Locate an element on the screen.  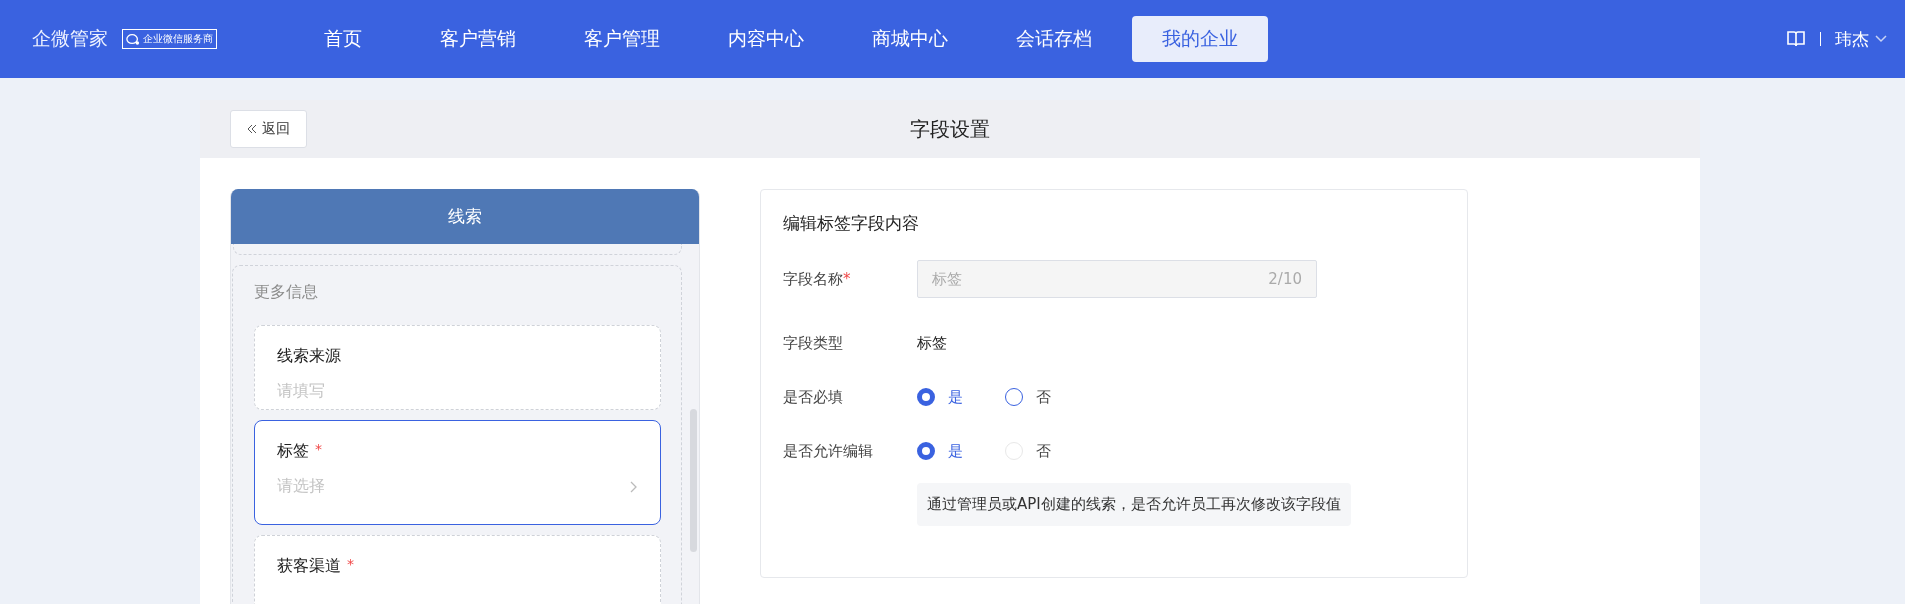
field-label: 线索来源 is located at coordinates (309, 356).